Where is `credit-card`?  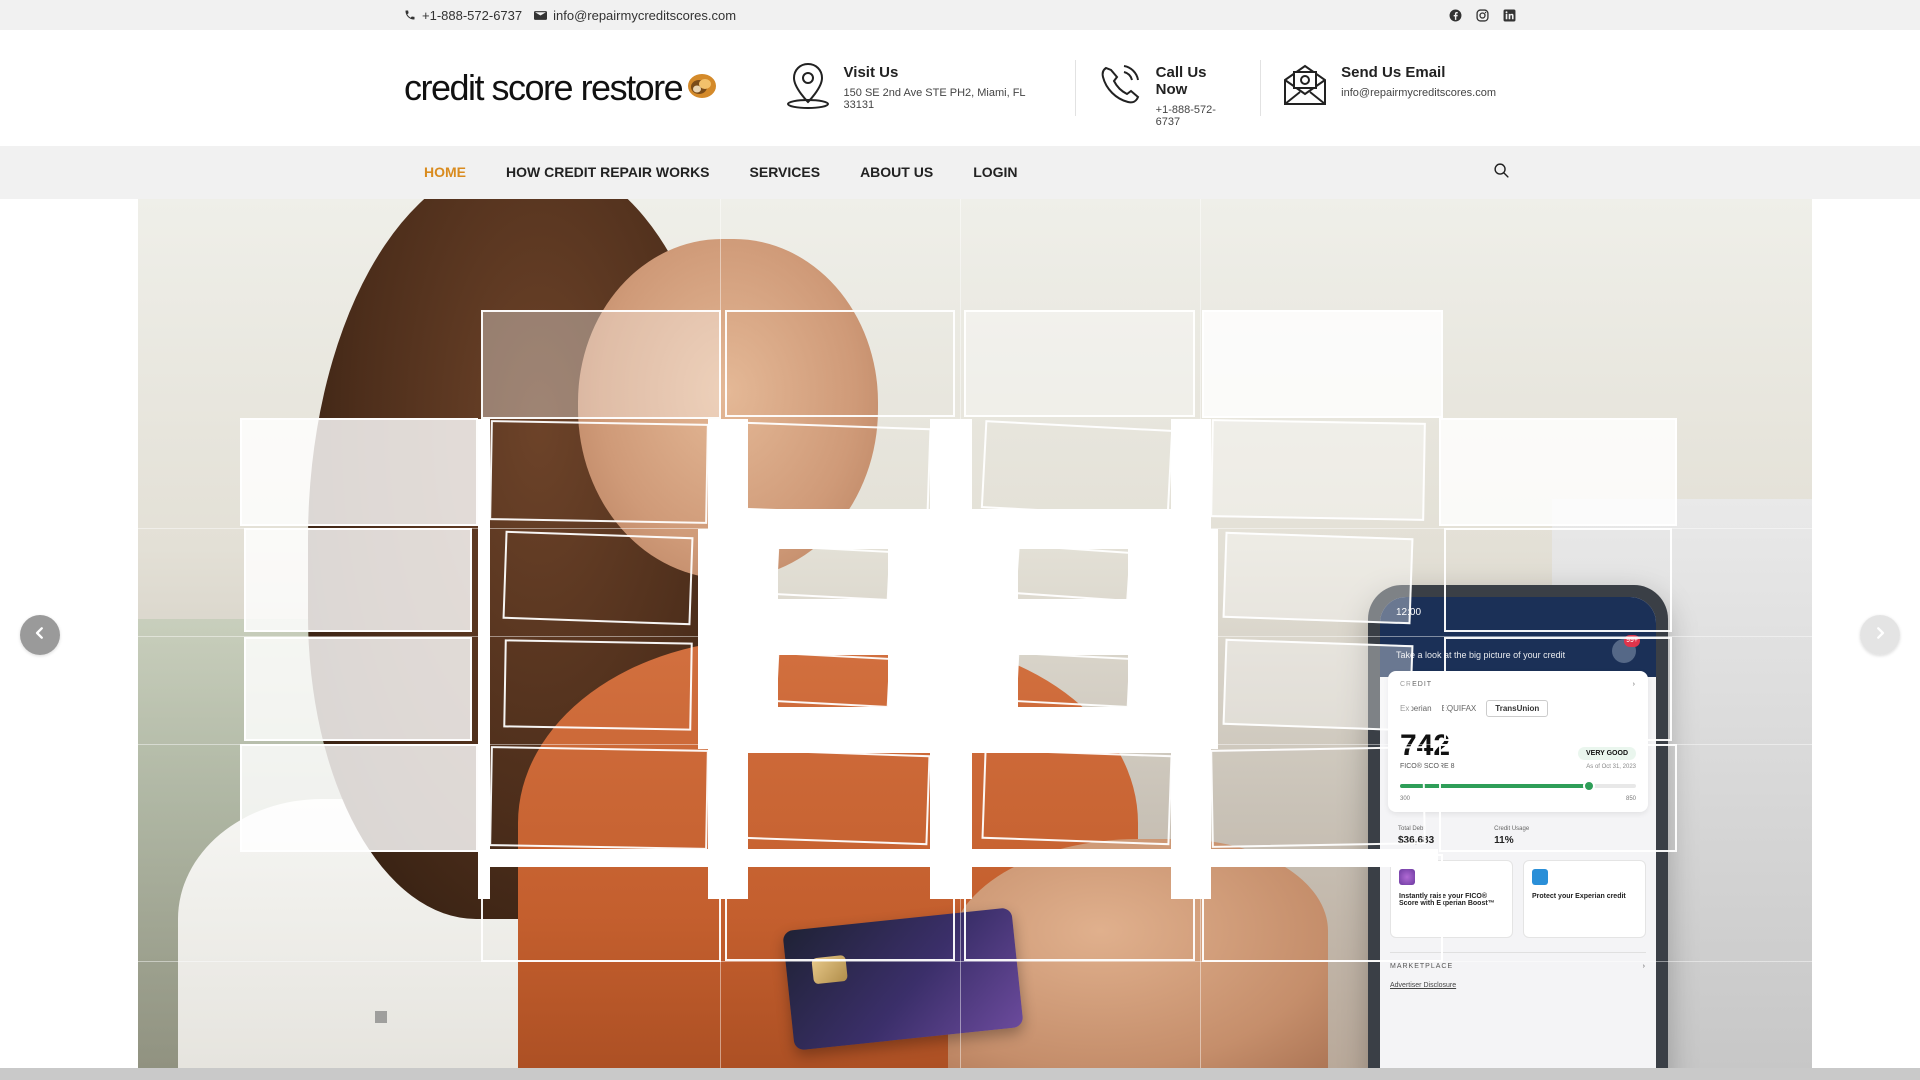
credit-card is located at coordinates (903, 979).